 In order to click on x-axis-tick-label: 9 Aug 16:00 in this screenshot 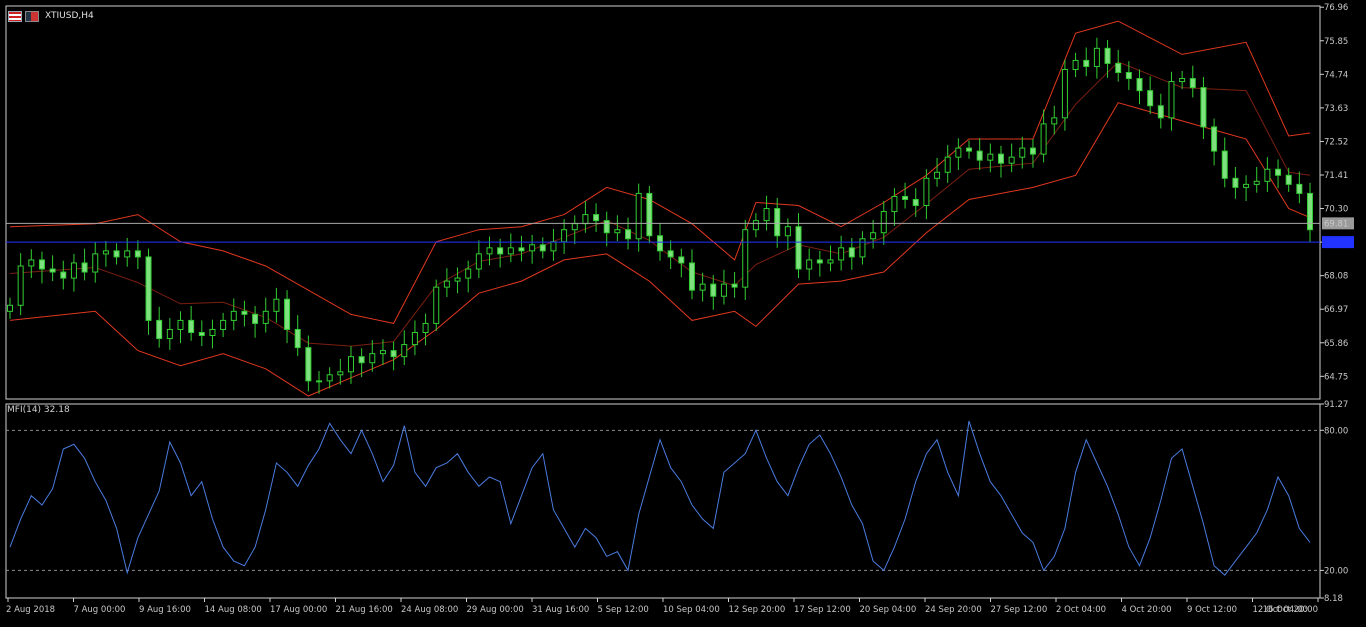, I will do `click(165, 610)`.